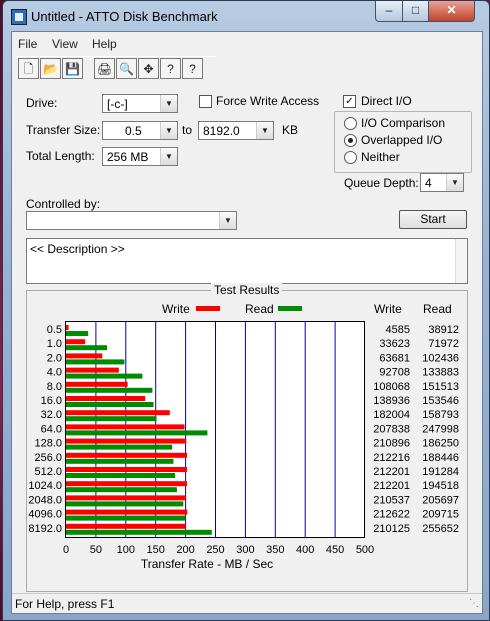 This screenshot has width=490, height=621. Describe the element at coordinates (126, 550) in the screenshot. I see `x-tick-label: 100` at that location.